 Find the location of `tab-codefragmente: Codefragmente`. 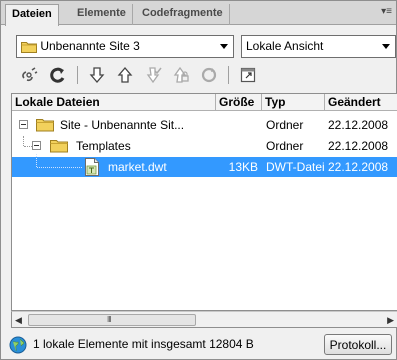

tab-codefragmente: Codefragmente is located at coordinates (183, 14).